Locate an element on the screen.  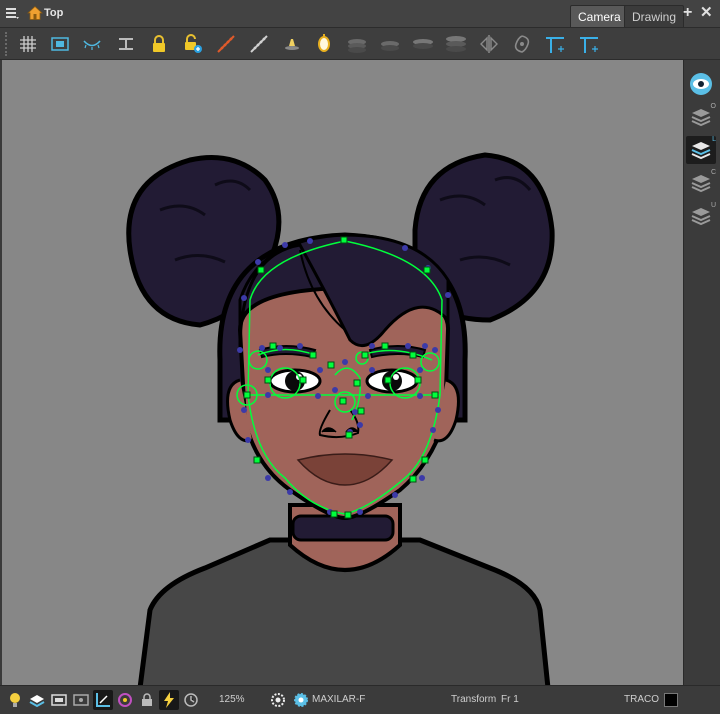
add-view-button: + is located at coordinates (687, 13).